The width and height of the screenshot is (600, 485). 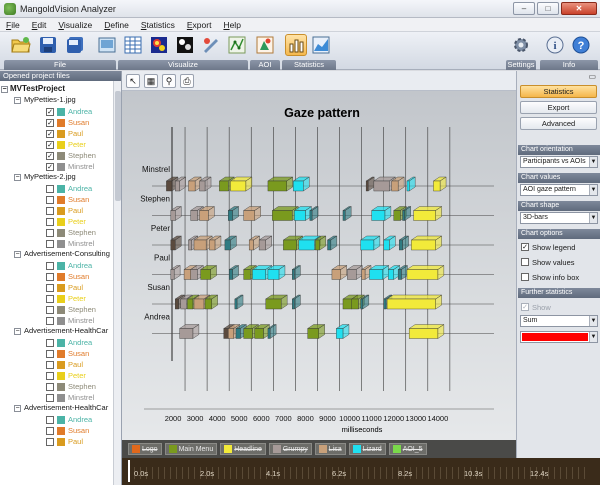 I want to click on left-panel-scrollbar, so click(x=117, y=283).